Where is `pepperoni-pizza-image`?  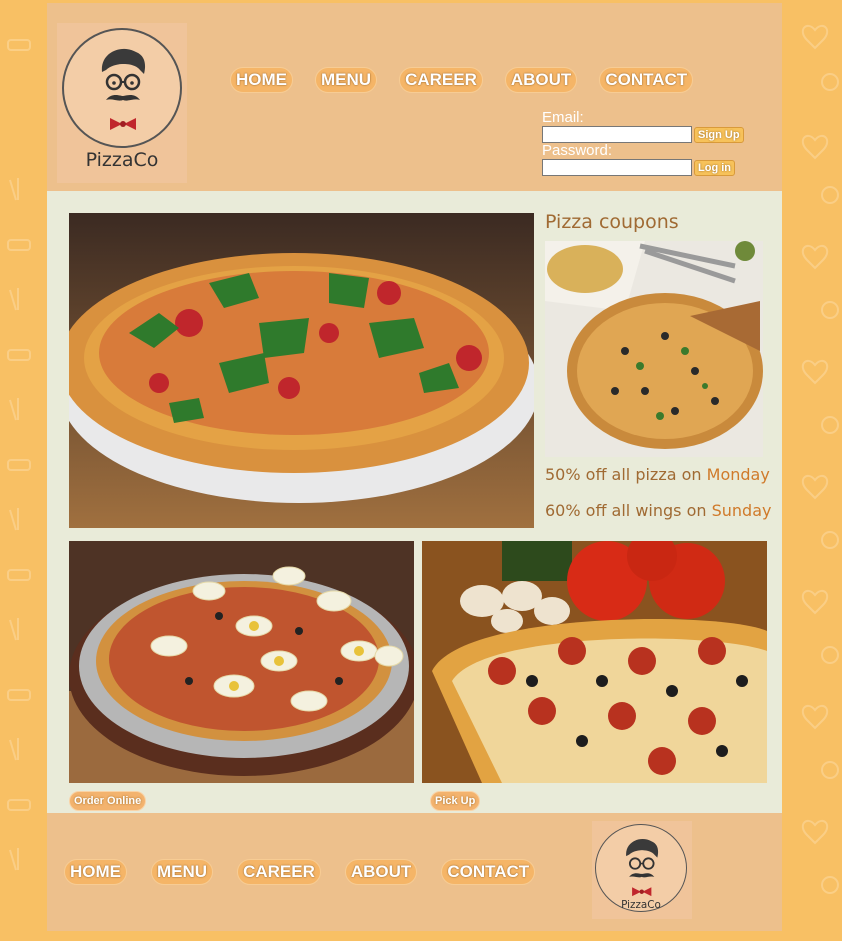
pepperoni-pizza-image is located at coordinates (594, 662).